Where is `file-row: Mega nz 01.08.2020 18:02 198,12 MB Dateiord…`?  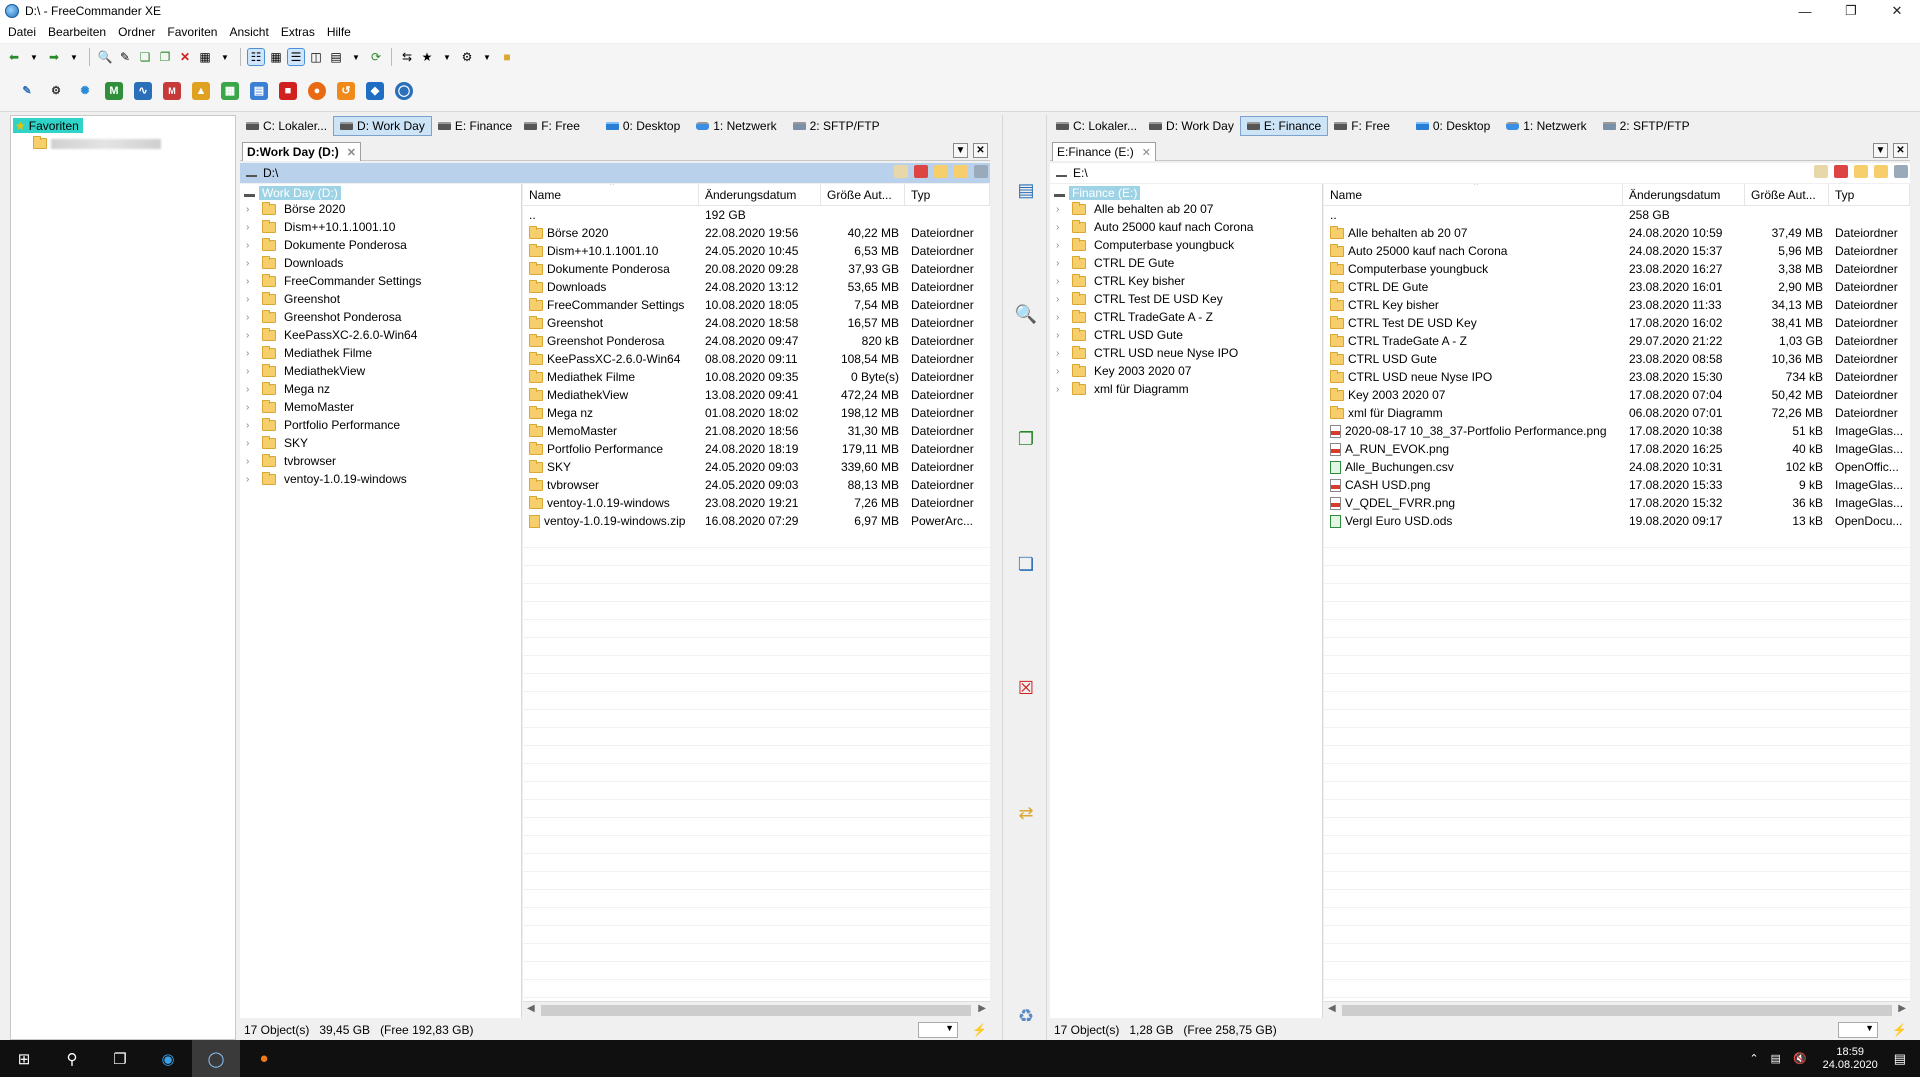
file-row: Mega nz 01.08.2020 18:02 198,12 MB Dateiord… is located at coordinates (756, 413).